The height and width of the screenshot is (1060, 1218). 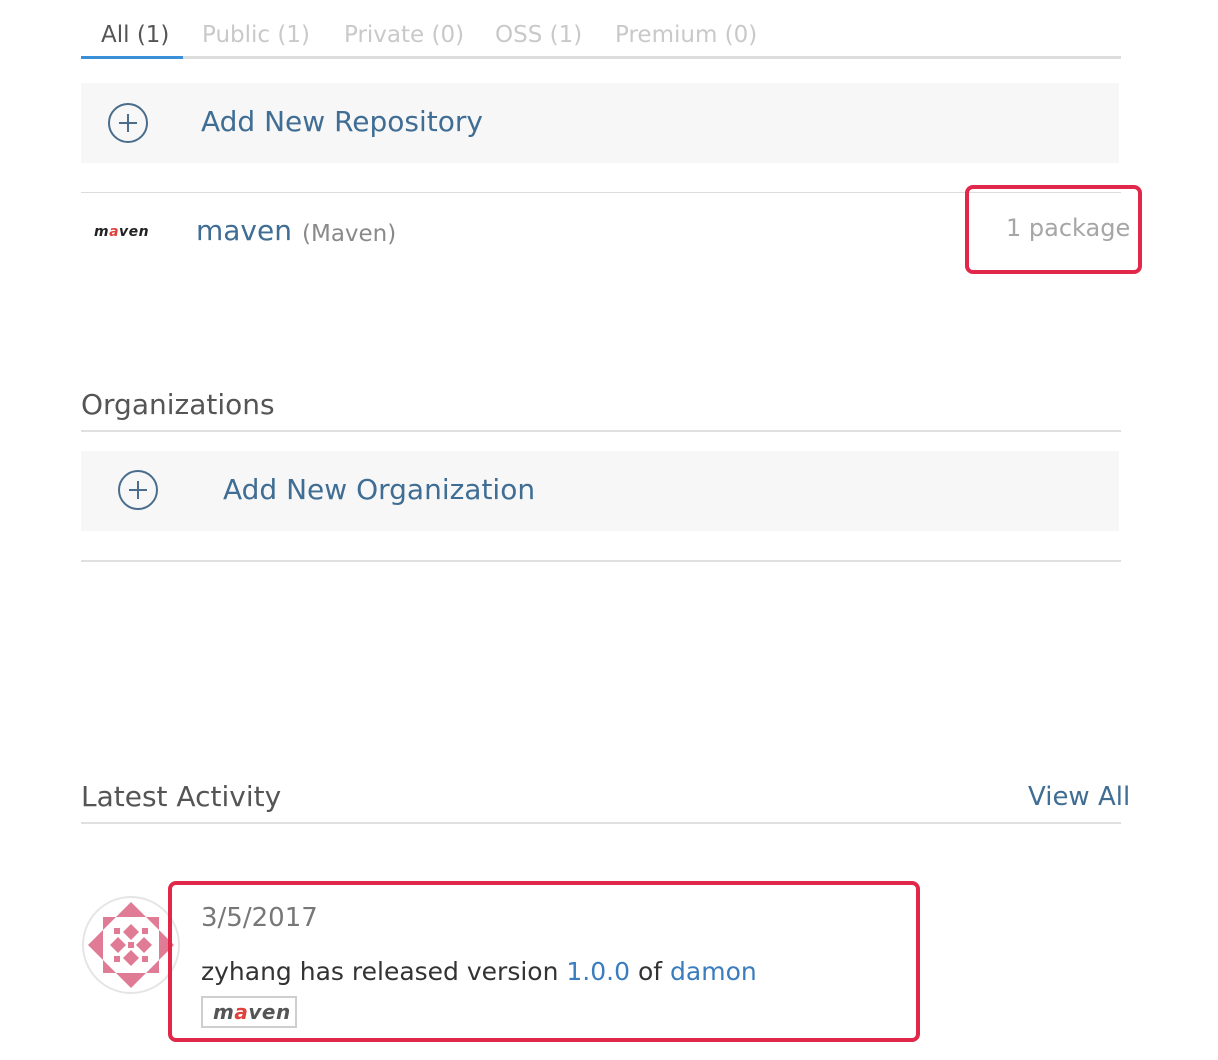 I want to click on maven-logo: maven, so click(x=122, y=232).